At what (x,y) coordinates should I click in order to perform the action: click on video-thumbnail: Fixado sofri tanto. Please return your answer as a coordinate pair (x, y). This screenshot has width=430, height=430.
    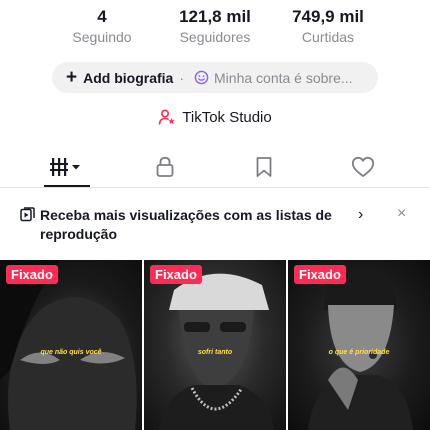
    Looking at the image, I should click on (215, 345).